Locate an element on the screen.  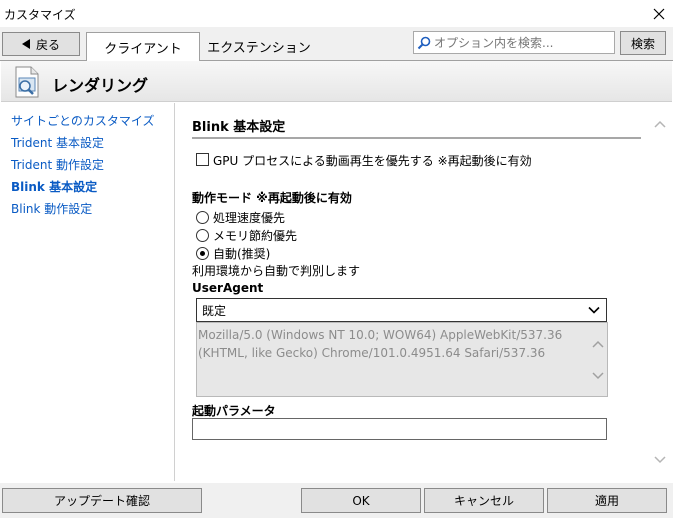
tab-client: クライアント is located at coordinates (143, 46).